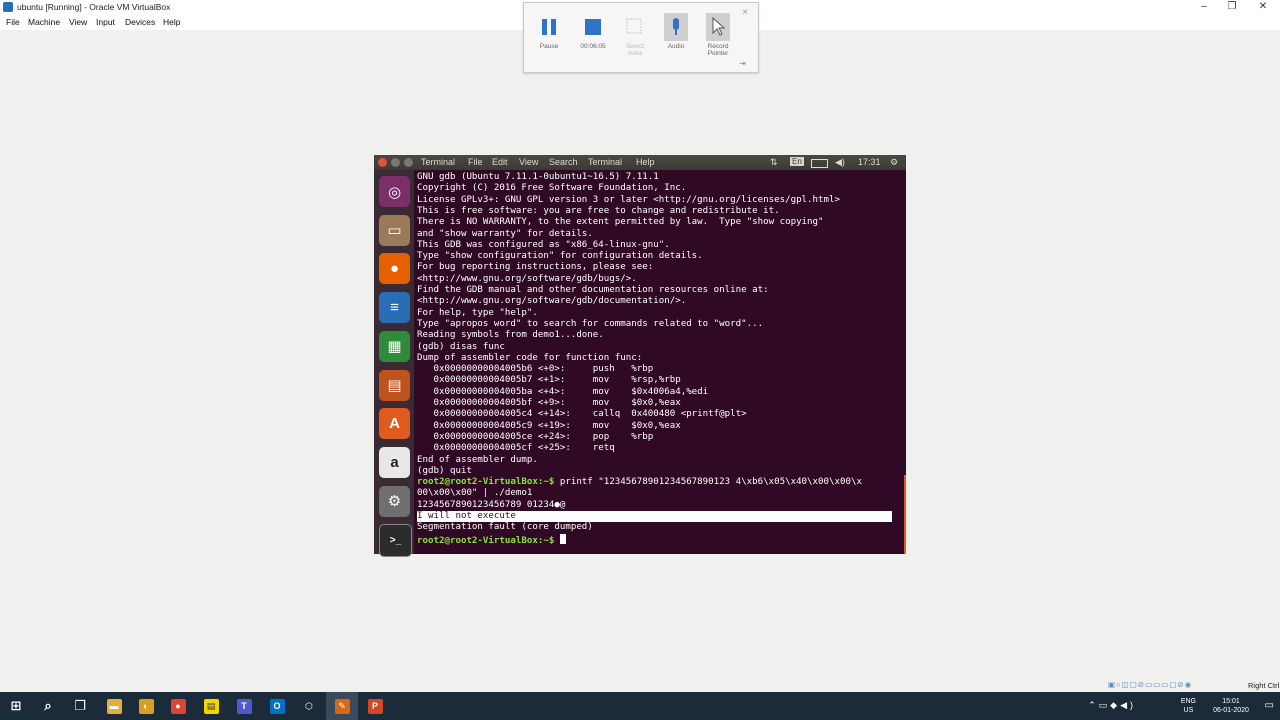 The image size is (1280, 720). Describe the element at coordinates (549, 380) in the screenshot. I see `terminal-line: 0x00000000004005b7 <+1>: mov %rsp,%rbp` at that location.